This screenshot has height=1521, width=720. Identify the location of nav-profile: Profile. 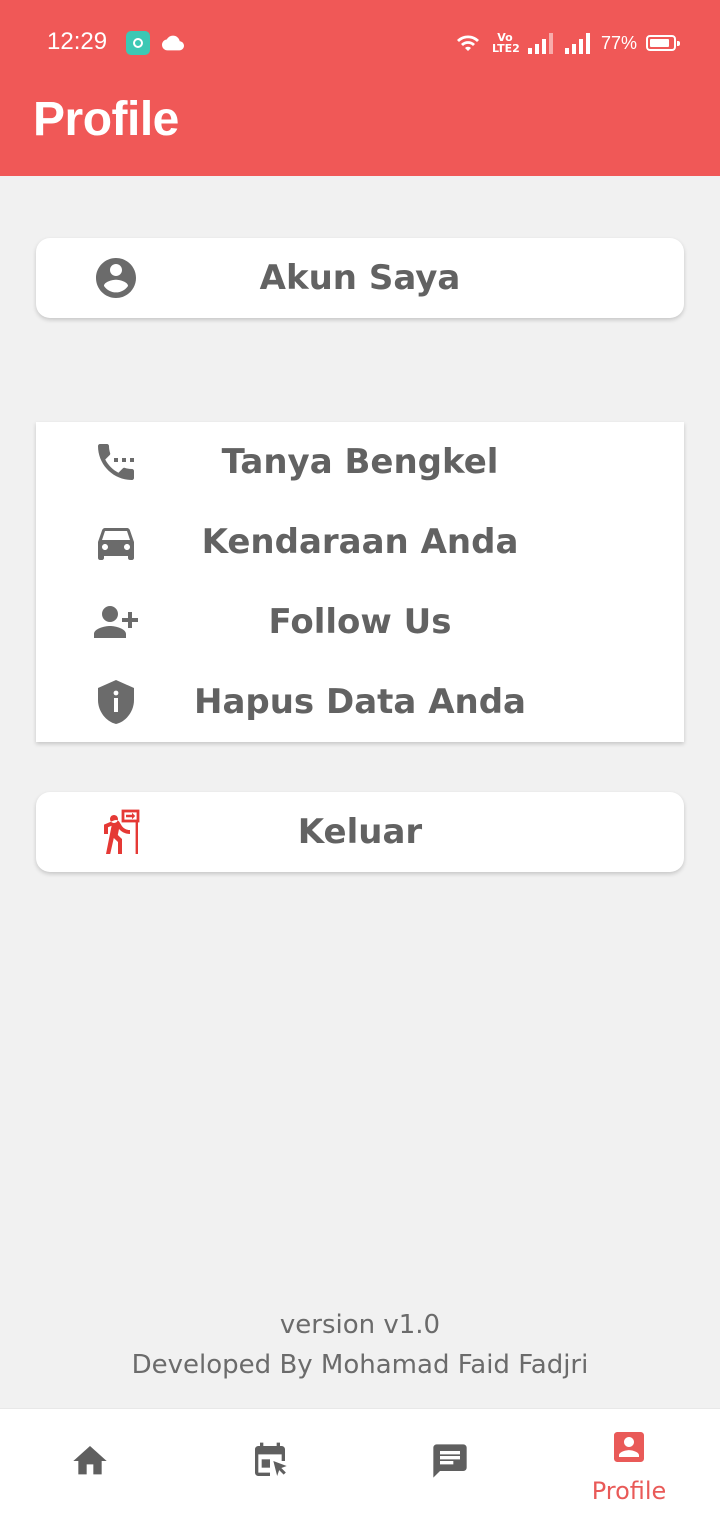
(629, 1465).